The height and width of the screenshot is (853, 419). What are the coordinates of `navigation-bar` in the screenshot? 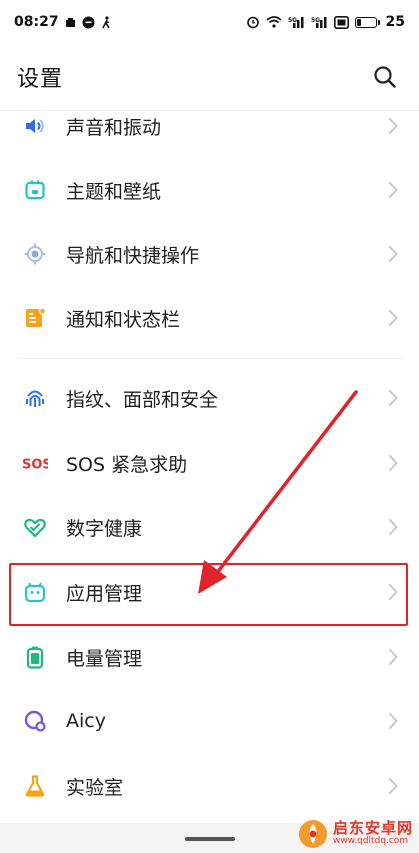 It's located at (209, 838).